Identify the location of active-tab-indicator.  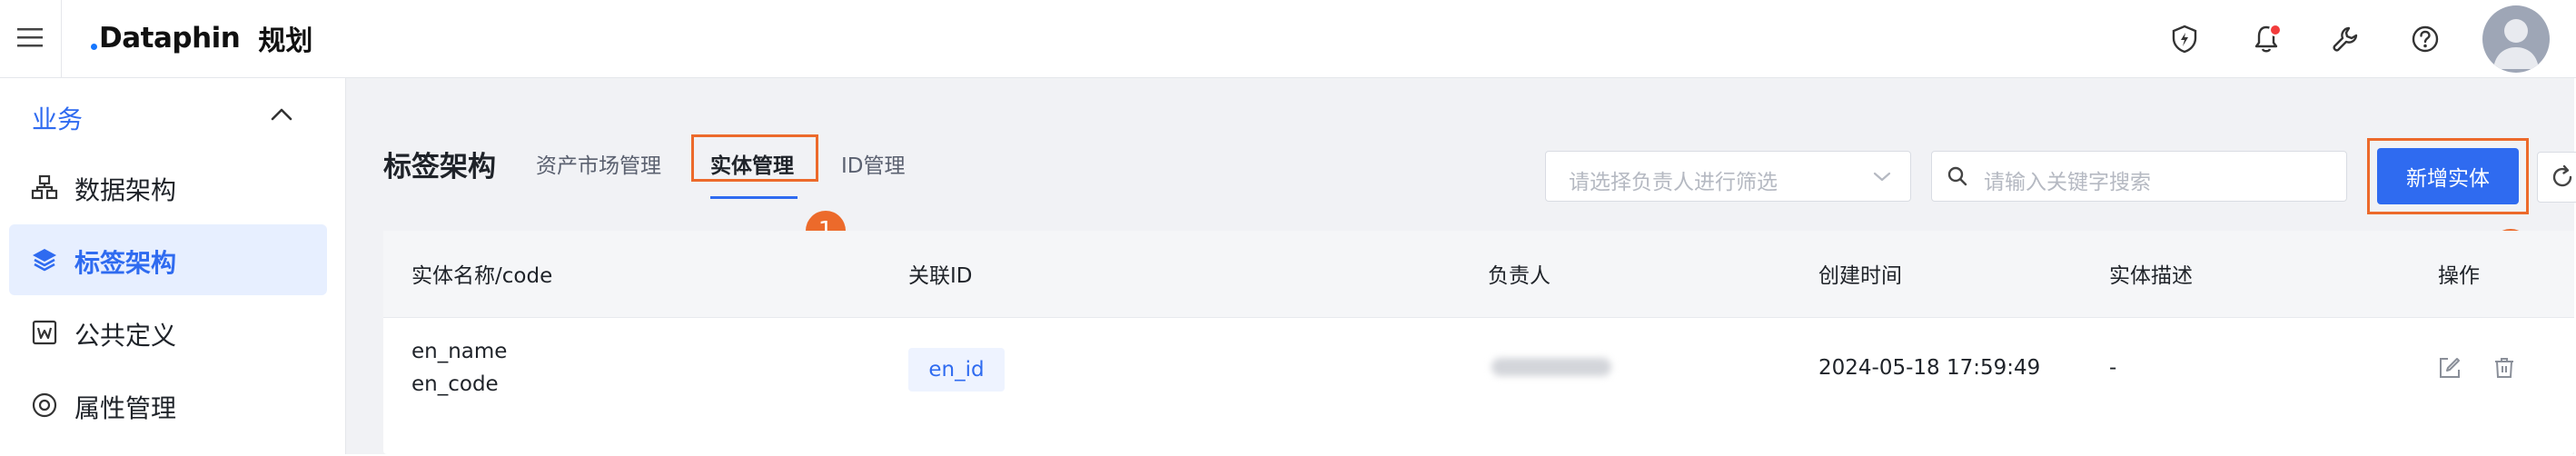
(754, 197).